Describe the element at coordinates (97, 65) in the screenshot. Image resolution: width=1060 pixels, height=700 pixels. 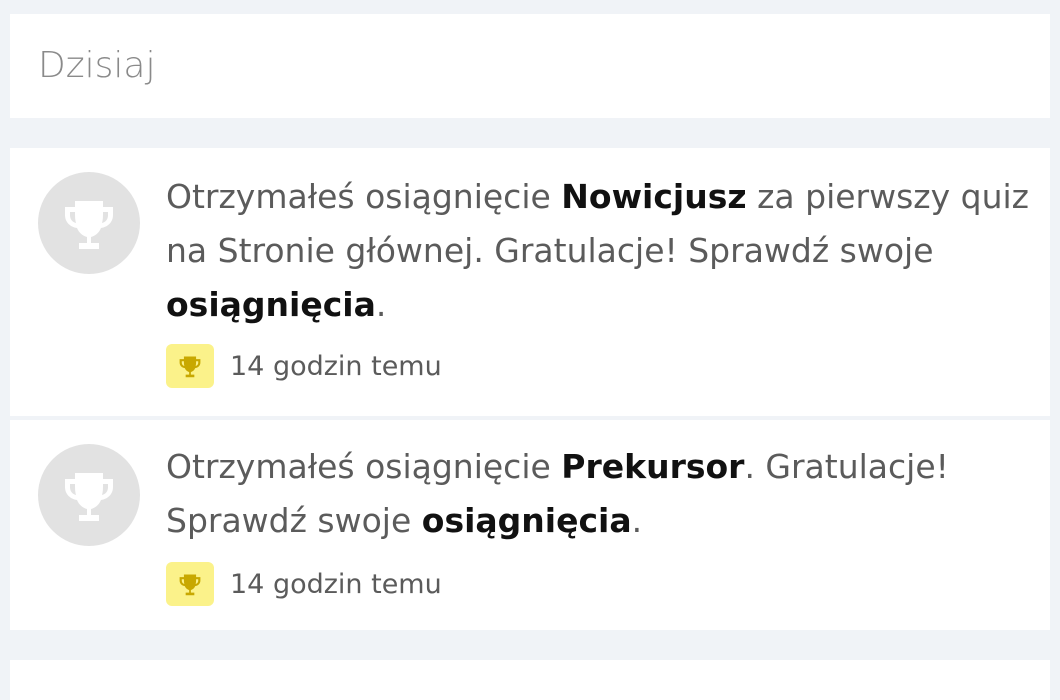
I see `section-title: Dzisiaj` at that location.